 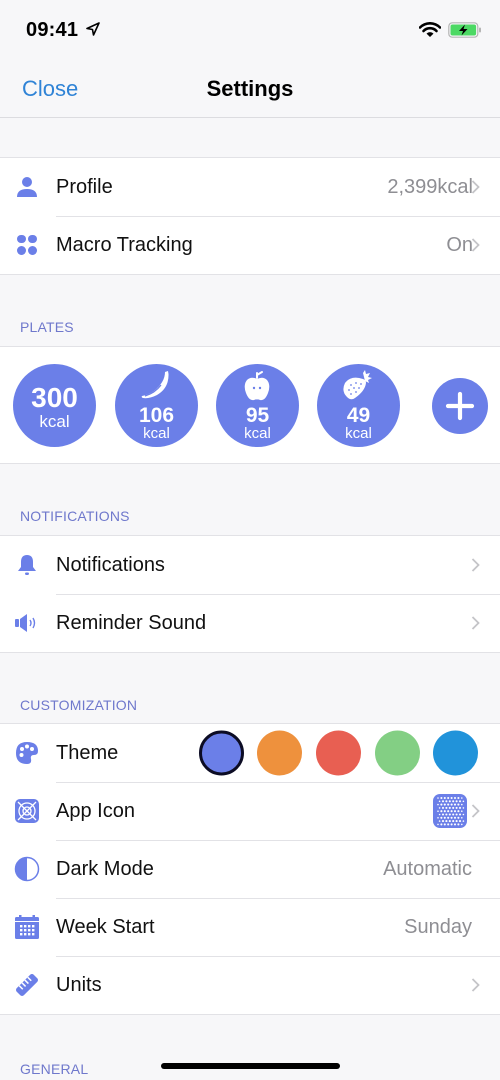 I want to click on notifications-section-header: NOTIFICATIONS, so click(x=75, y=516).